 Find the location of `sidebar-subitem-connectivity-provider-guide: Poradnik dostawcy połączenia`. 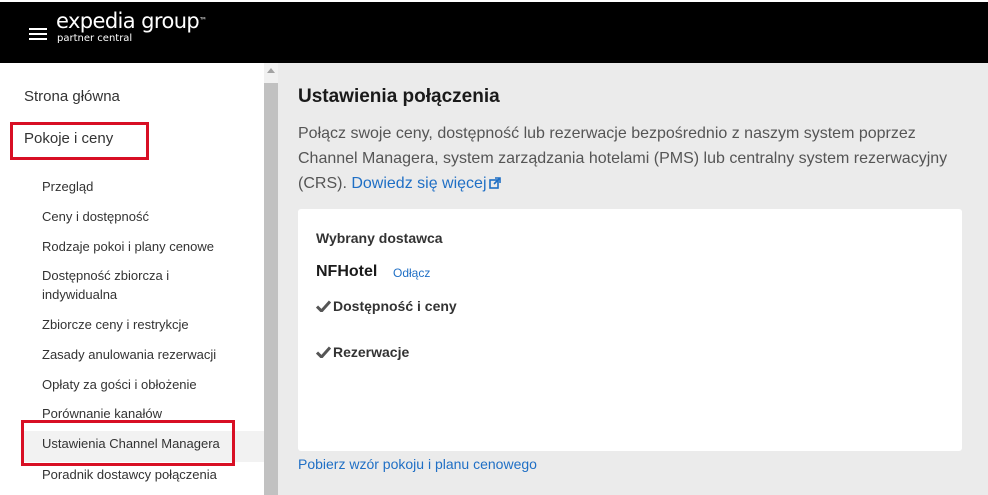

sidebar-subitem-connectivity-provider-guide: Poradnik dostawcy połączenia is located at coordinates (142, 474).